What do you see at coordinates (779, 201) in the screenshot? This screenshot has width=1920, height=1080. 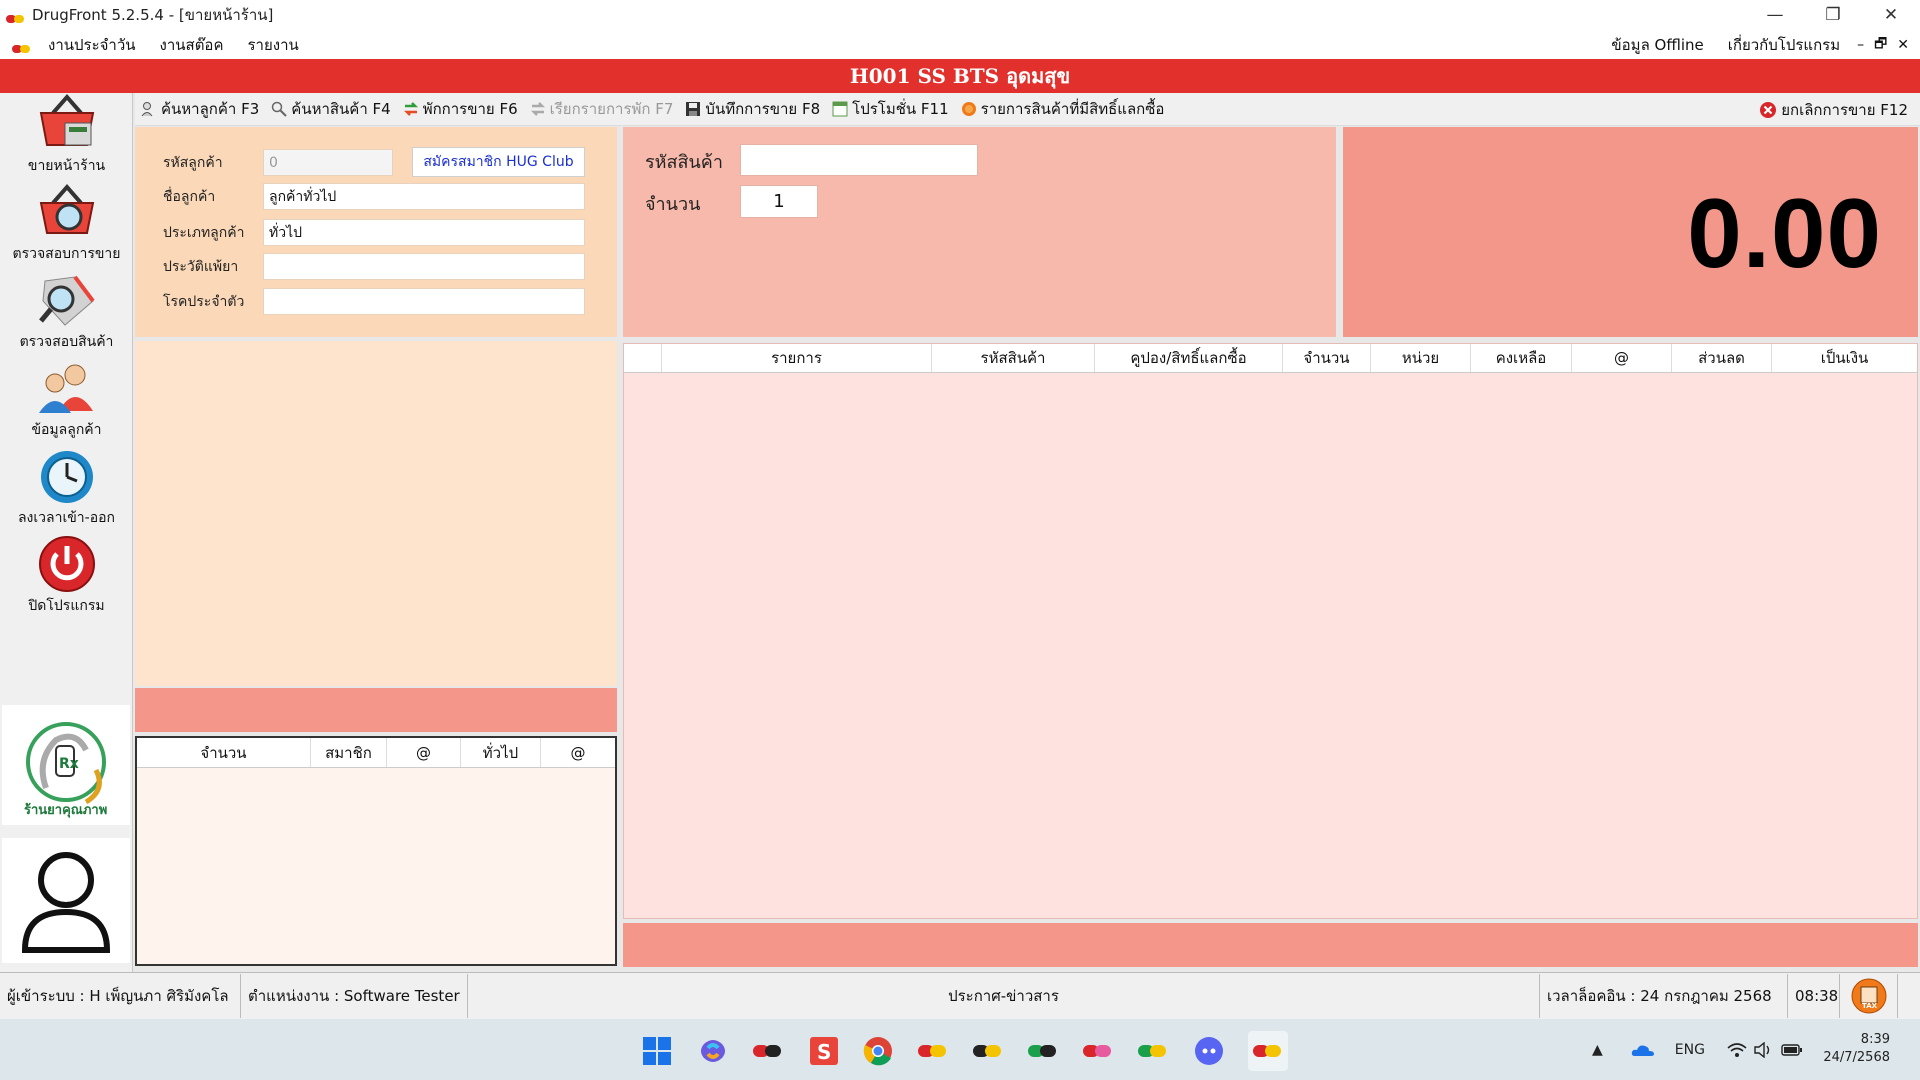 I see `quantity-input: 1` at bounding box center [779, 201].